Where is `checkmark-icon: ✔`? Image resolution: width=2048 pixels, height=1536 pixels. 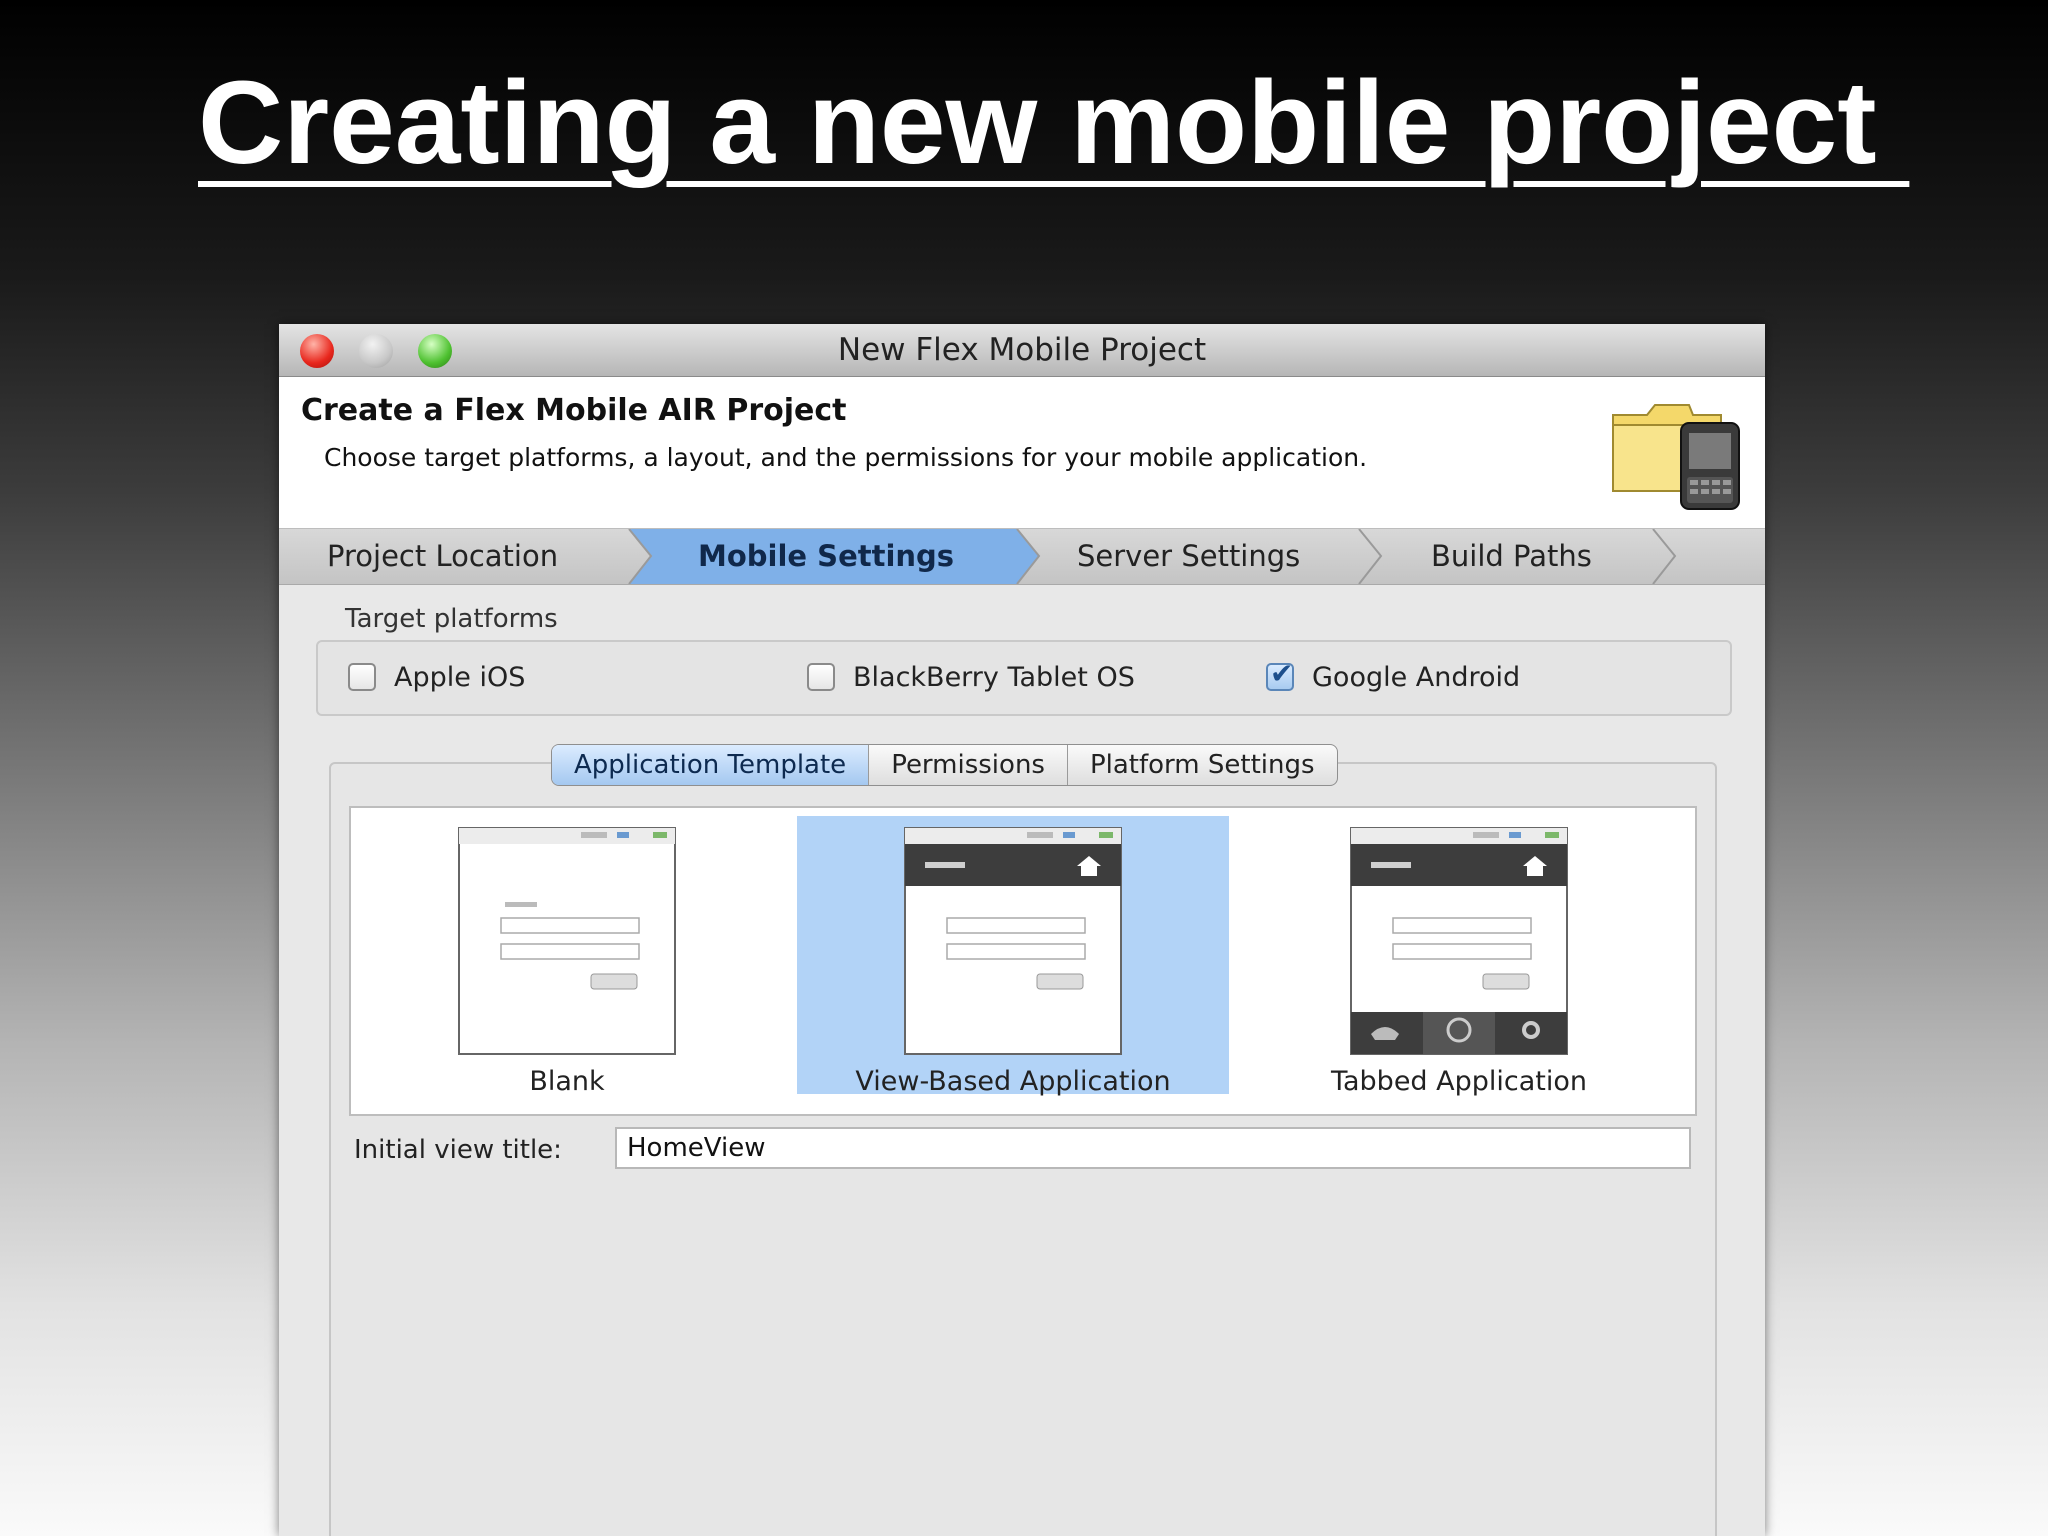 checkmark-icon: ✔ is located at coordinates (1282, 673).